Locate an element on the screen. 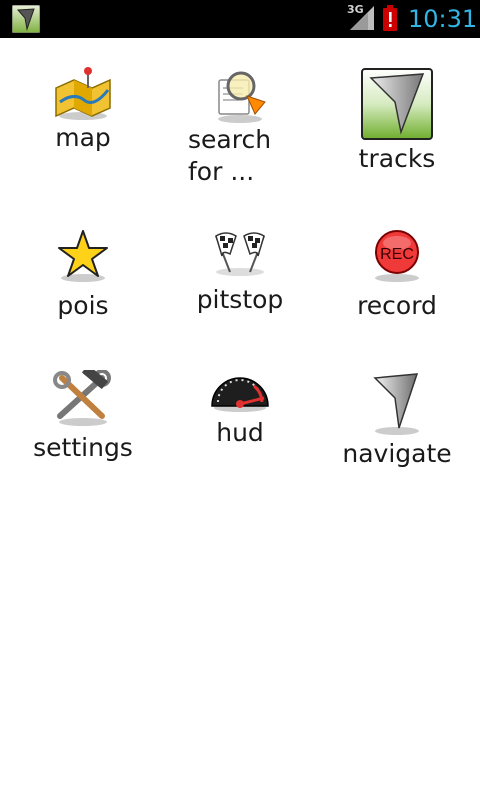 This screenshot has height=800, width=480. battery-alert-icon is located at coordinates (390, 18).